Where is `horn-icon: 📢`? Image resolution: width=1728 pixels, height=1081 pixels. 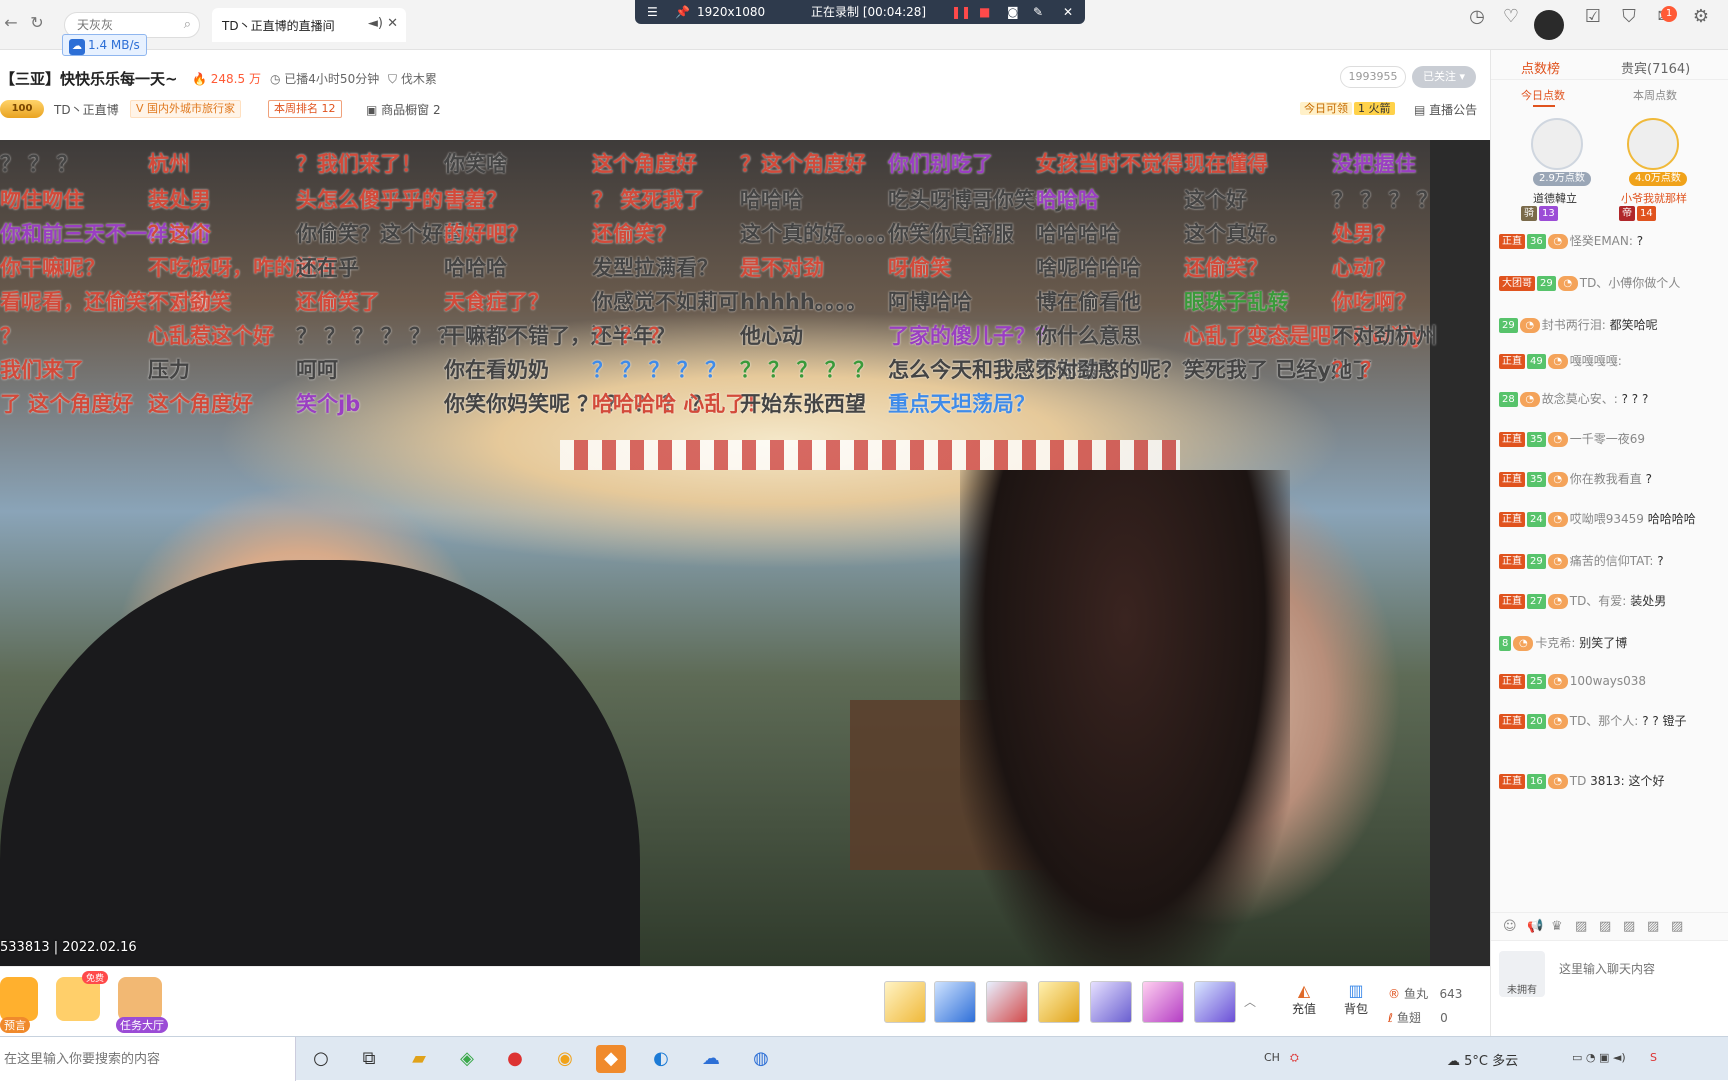
horn-icon: 📢 is located at coordinates (1535, 926).